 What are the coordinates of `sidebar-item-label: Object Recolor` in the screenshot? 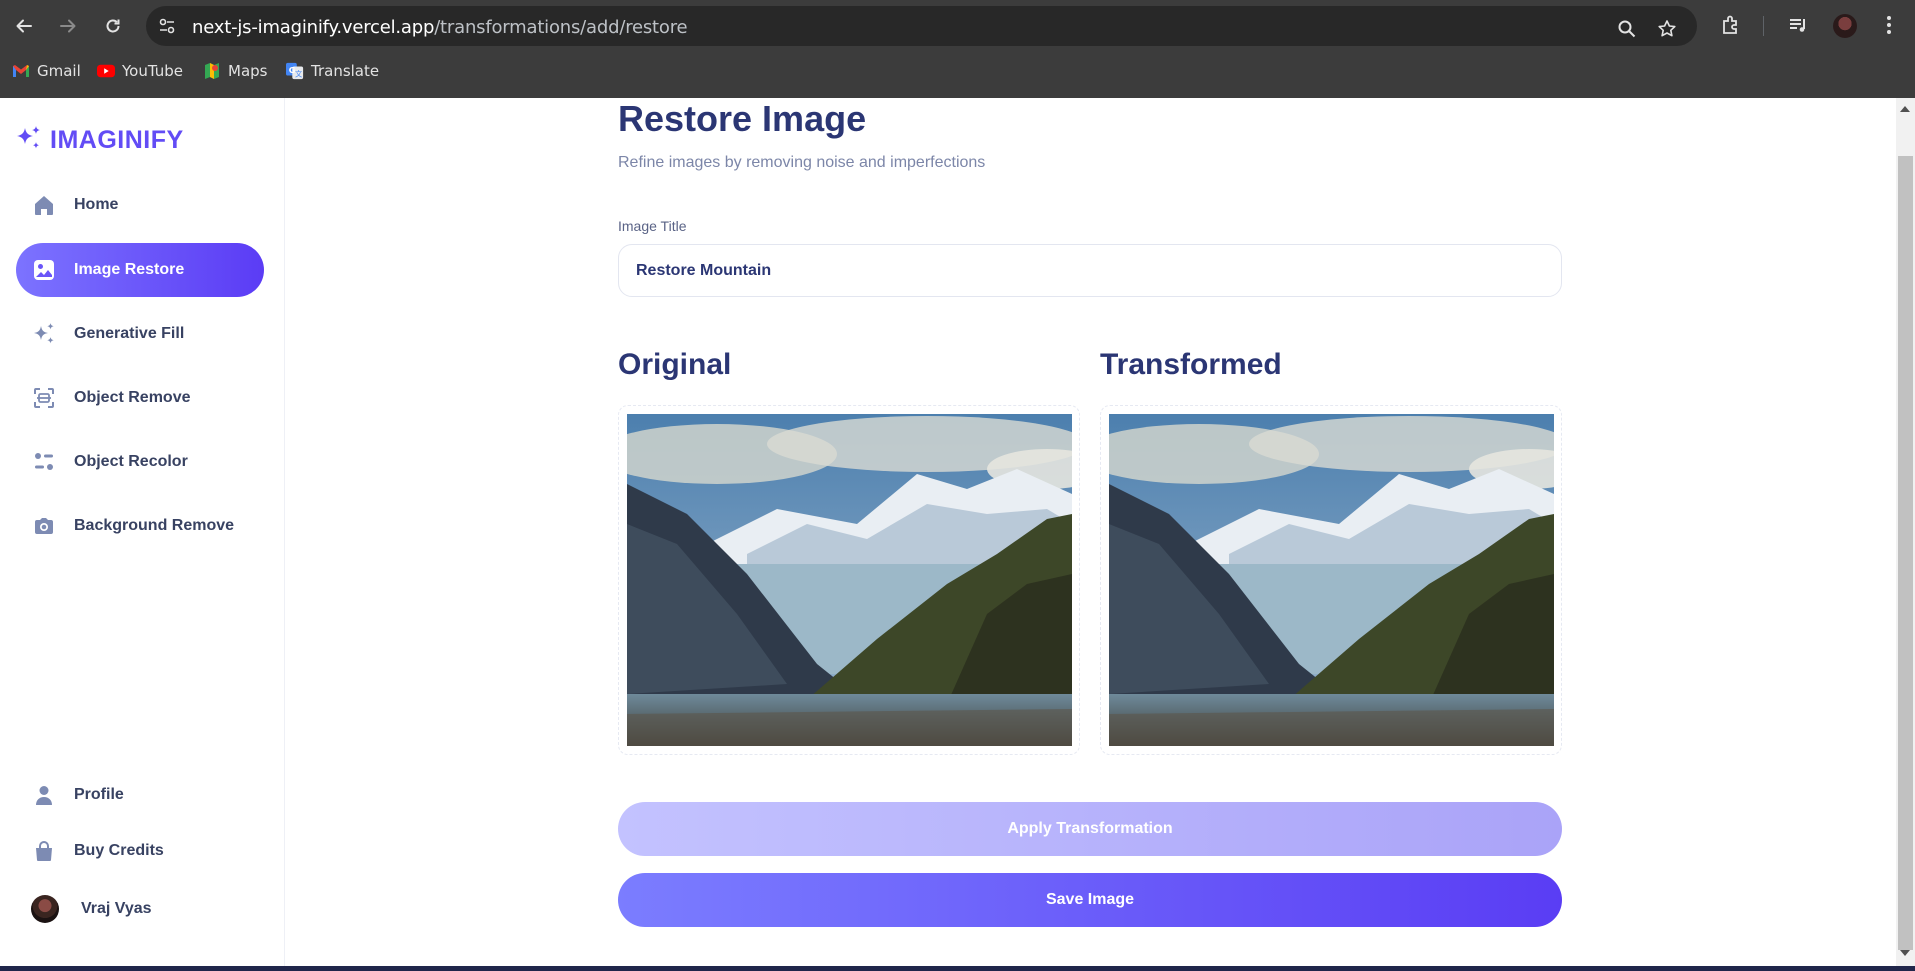 It's located at (131, 461).